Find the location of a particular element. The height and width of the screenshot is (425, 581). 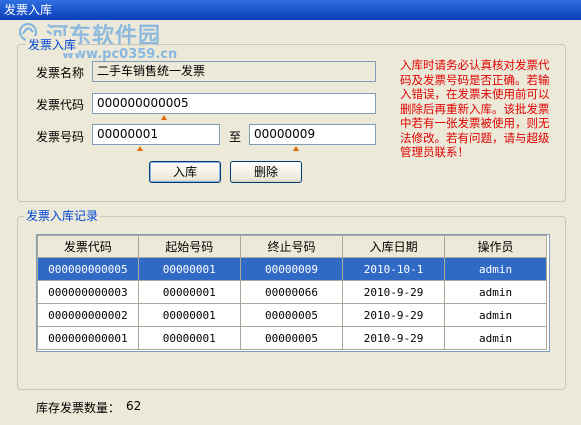

cell-invoice-code: 000000000001 is located at coordinates (88, 338).